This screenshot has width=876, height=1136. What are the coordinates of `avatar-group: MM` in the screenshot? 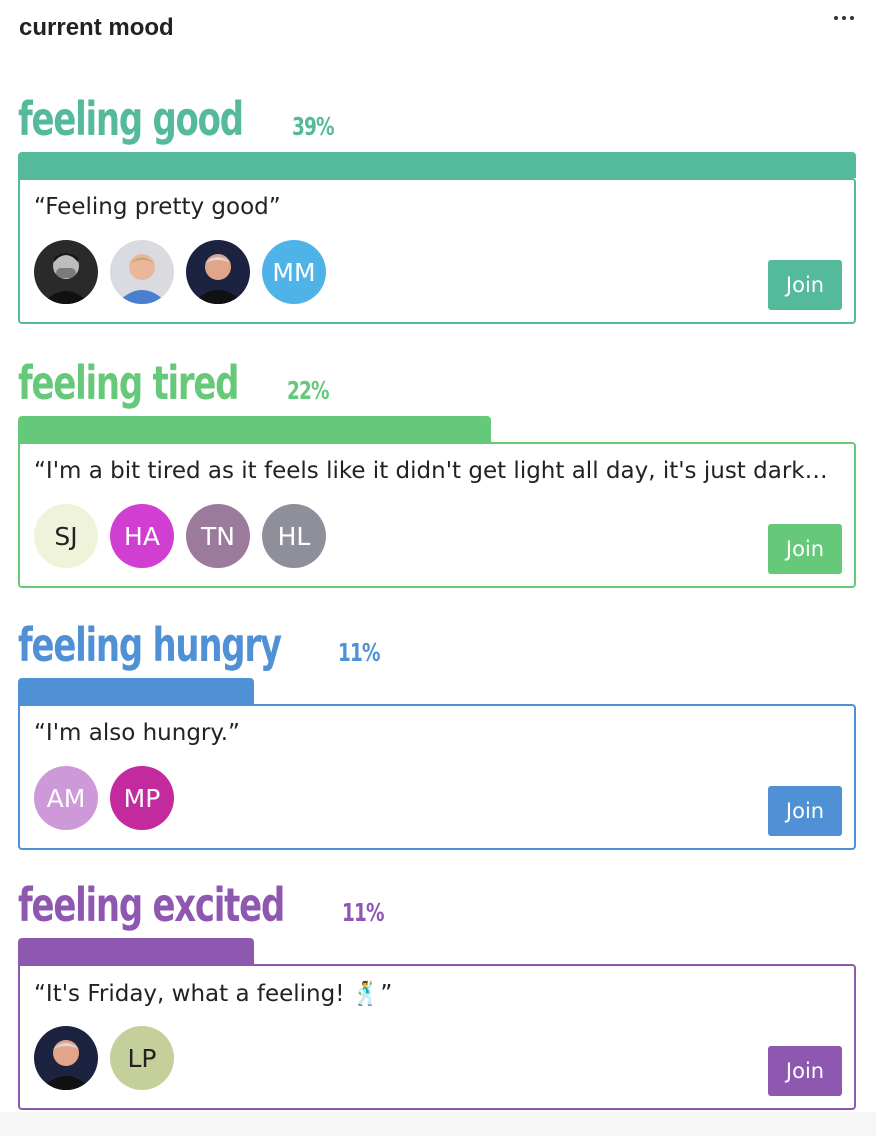 It's located at (180, 272).